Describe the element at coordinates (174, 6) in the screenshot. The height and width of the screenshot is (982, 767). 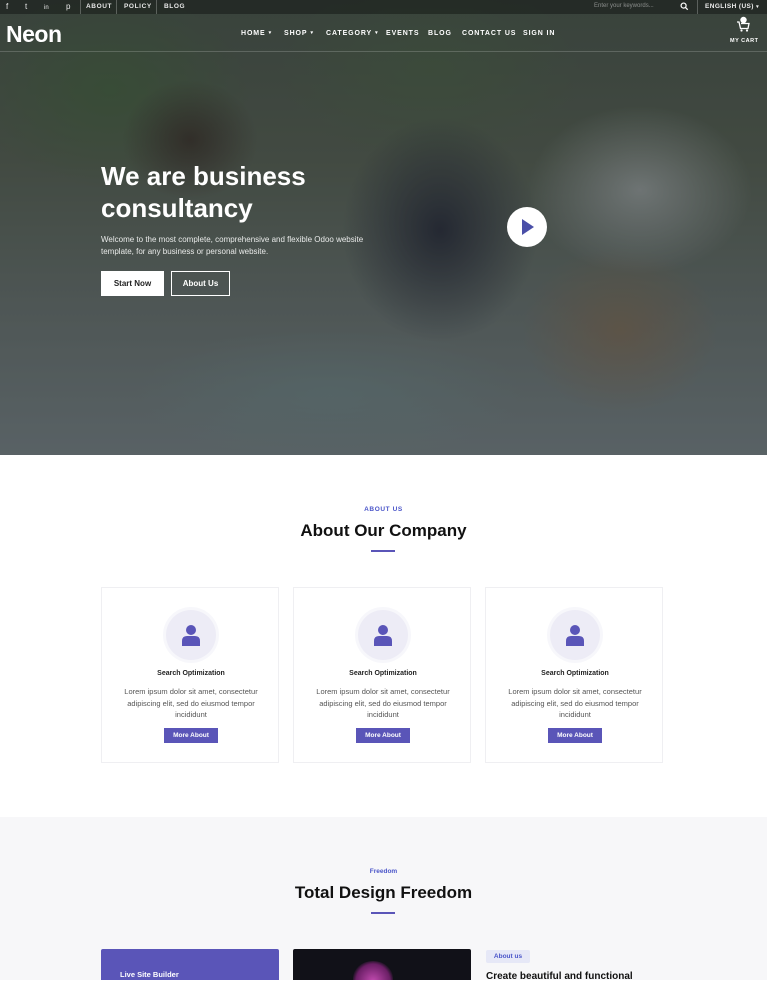
I see `top-link-blog: BLOG` at that location.